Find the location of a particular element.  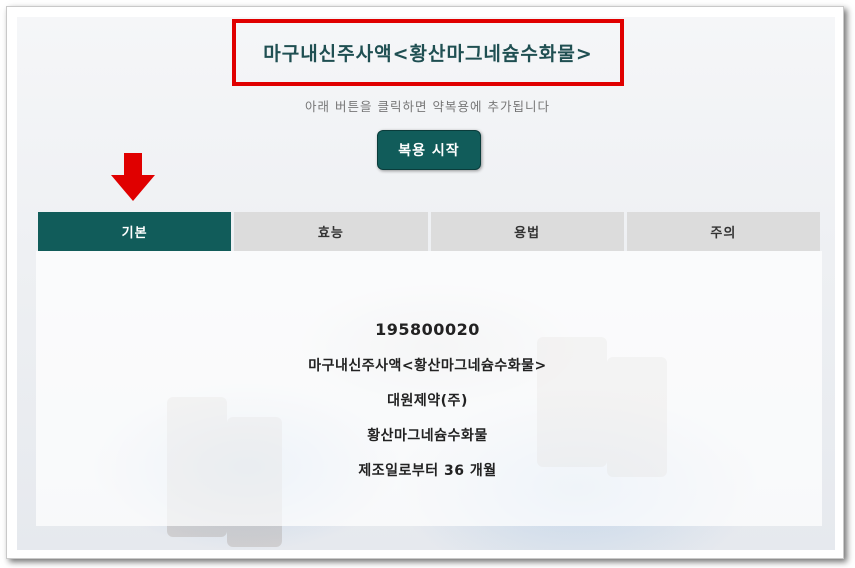

page-title: 마구내신주사액<황산마그네슘수화물> is located at coordinates (428, 54).